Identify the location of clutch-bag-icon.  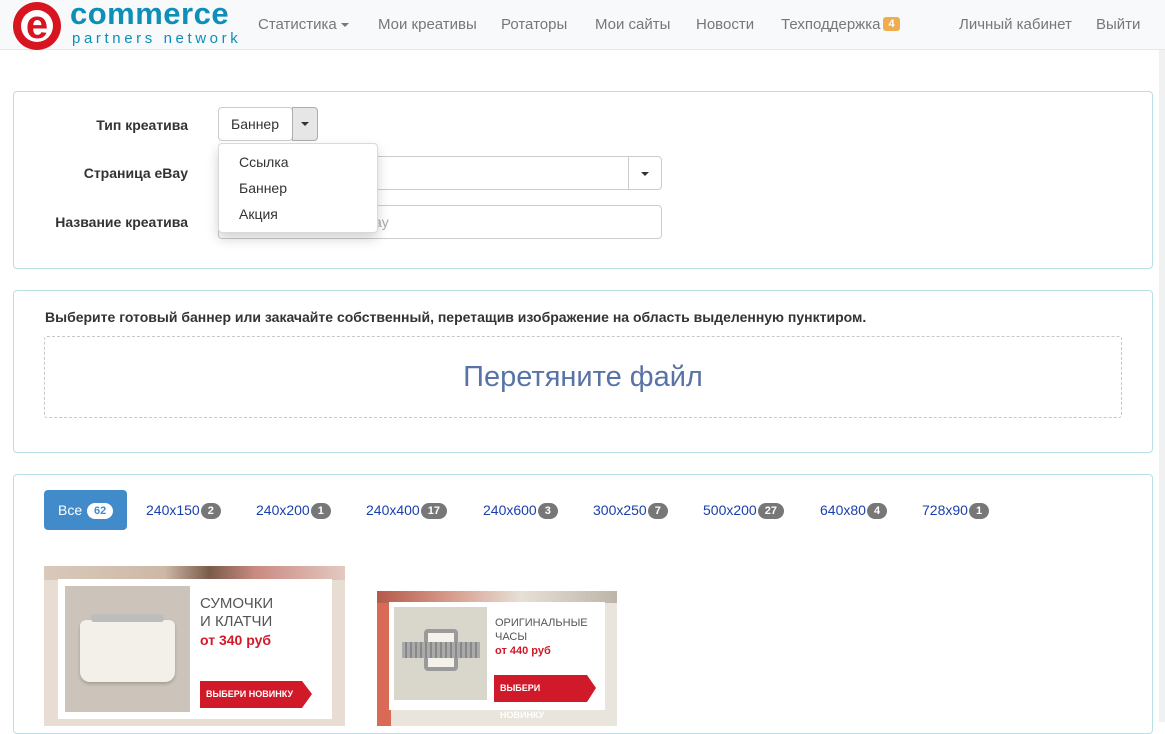
(127, 651).